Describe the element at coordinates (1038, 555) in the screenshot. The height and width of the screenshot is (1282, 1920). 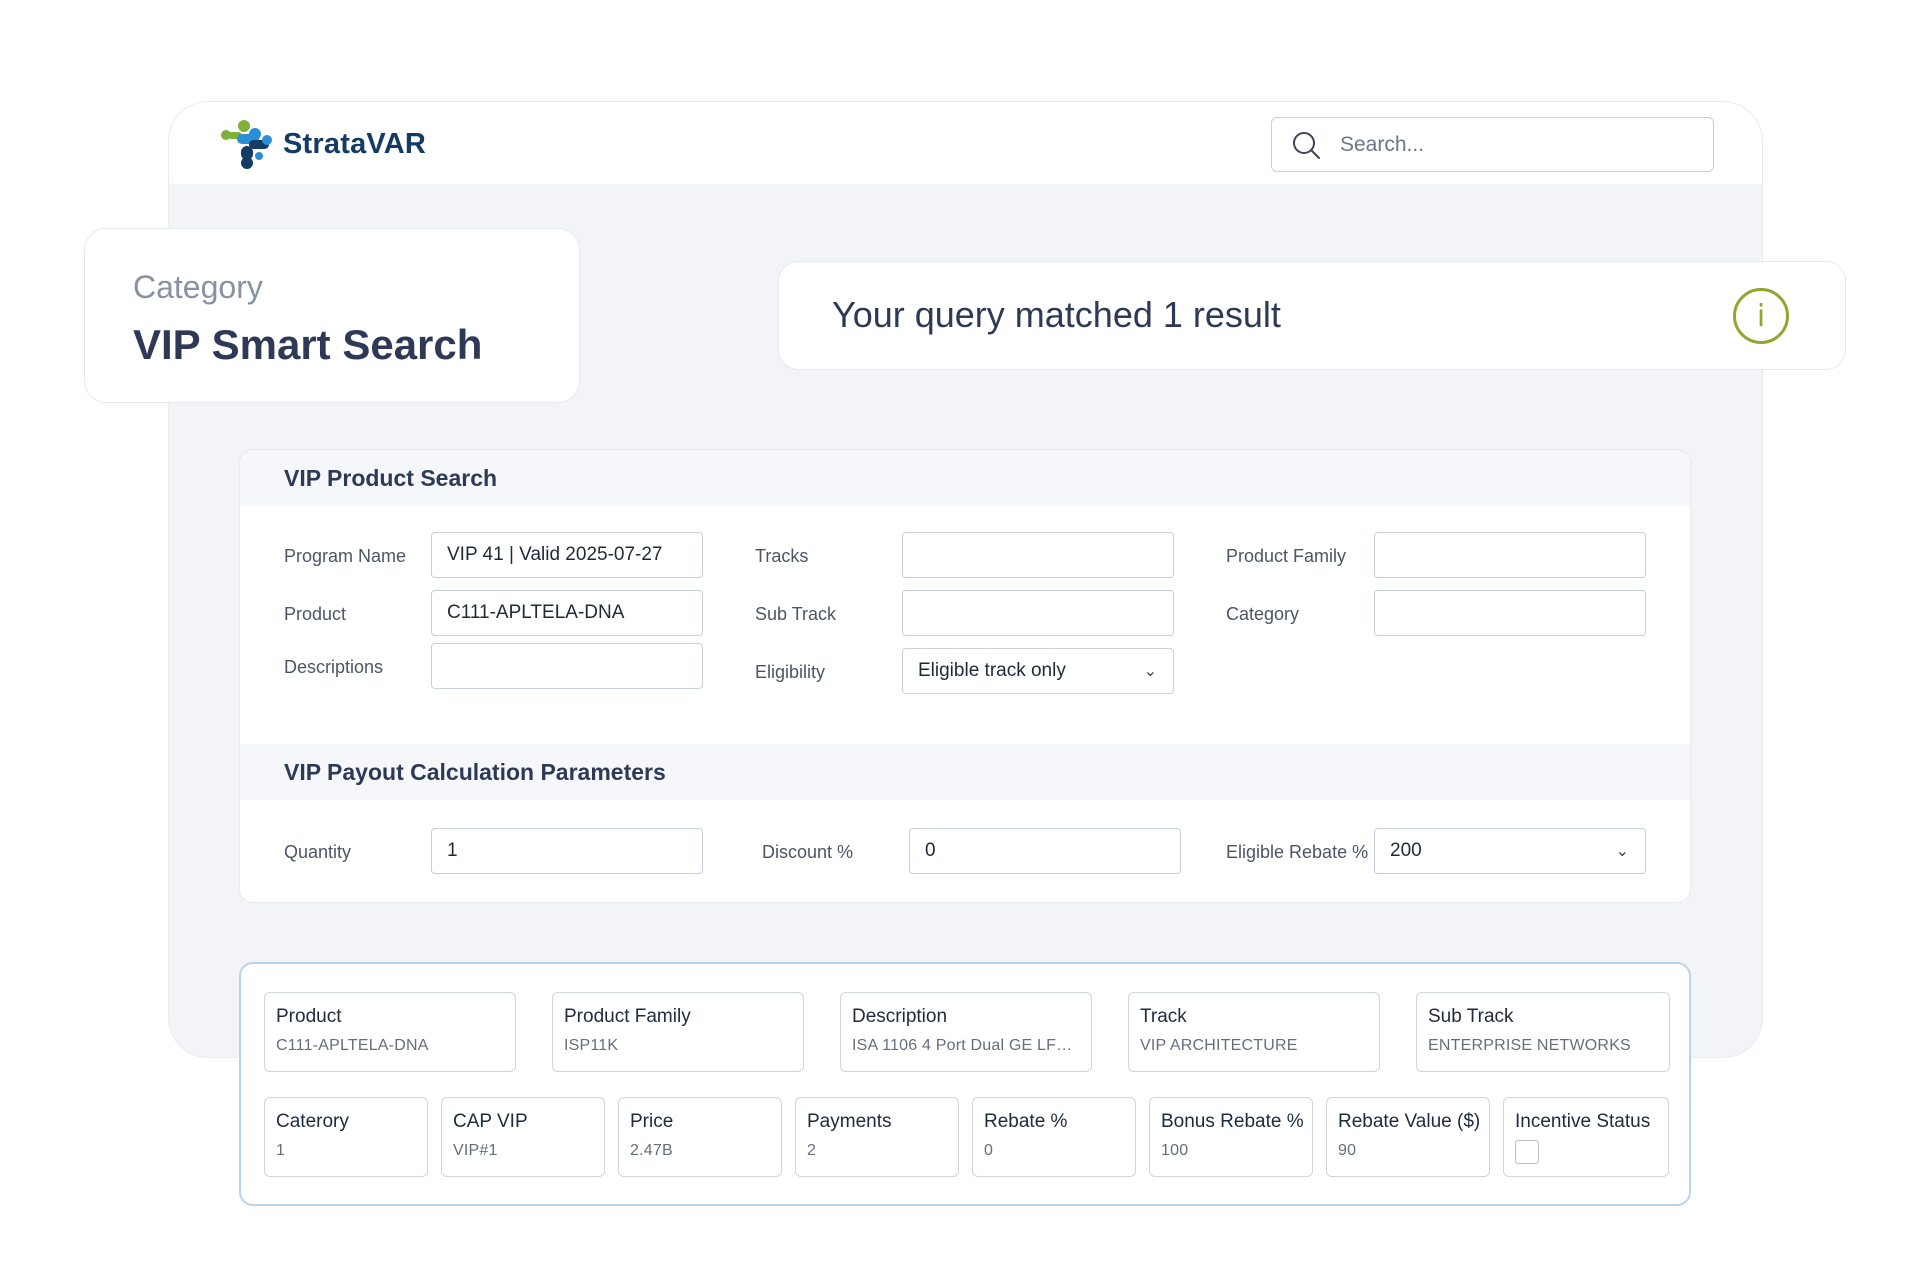
I see `tracks-input` at that location.